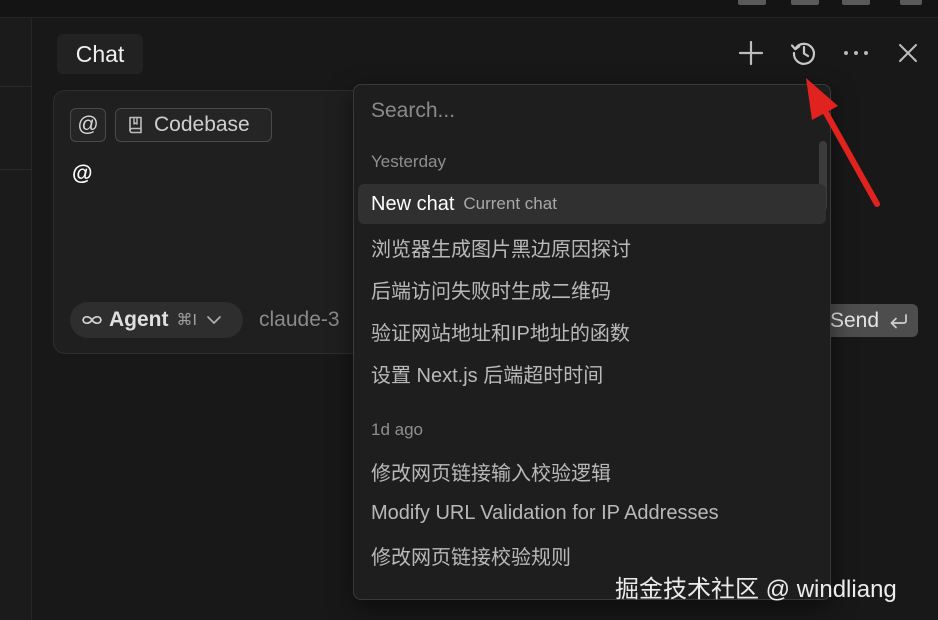  I want to click on history-item-current: New chat Current chat, so click(592, 204).